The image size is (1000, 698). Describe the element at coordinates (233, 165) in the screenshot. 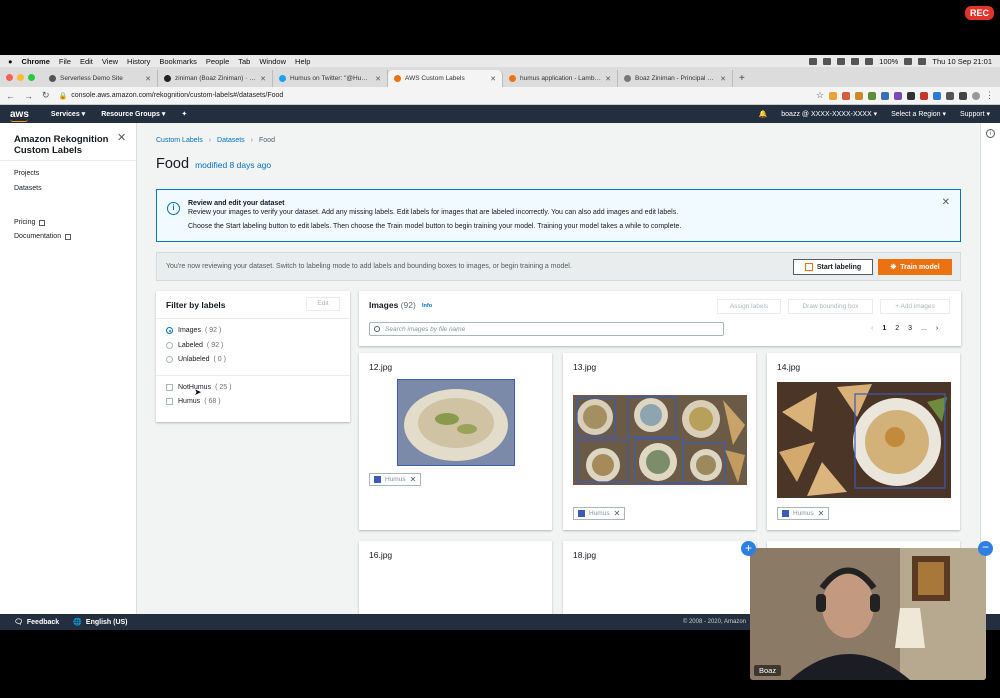

I see `modified-info-link: modified 8 days ago` at that location.